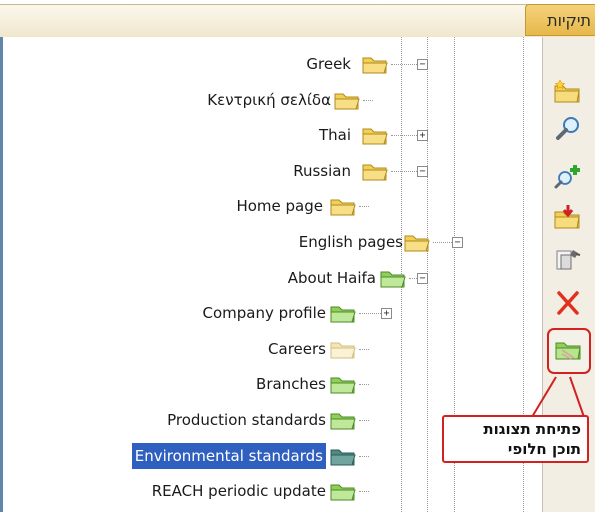 The width and height of the screenshot is (595, 512). I want to click on annotation-callout: פתיחת תצוגות תוכן חלופי, so click(515, 439).